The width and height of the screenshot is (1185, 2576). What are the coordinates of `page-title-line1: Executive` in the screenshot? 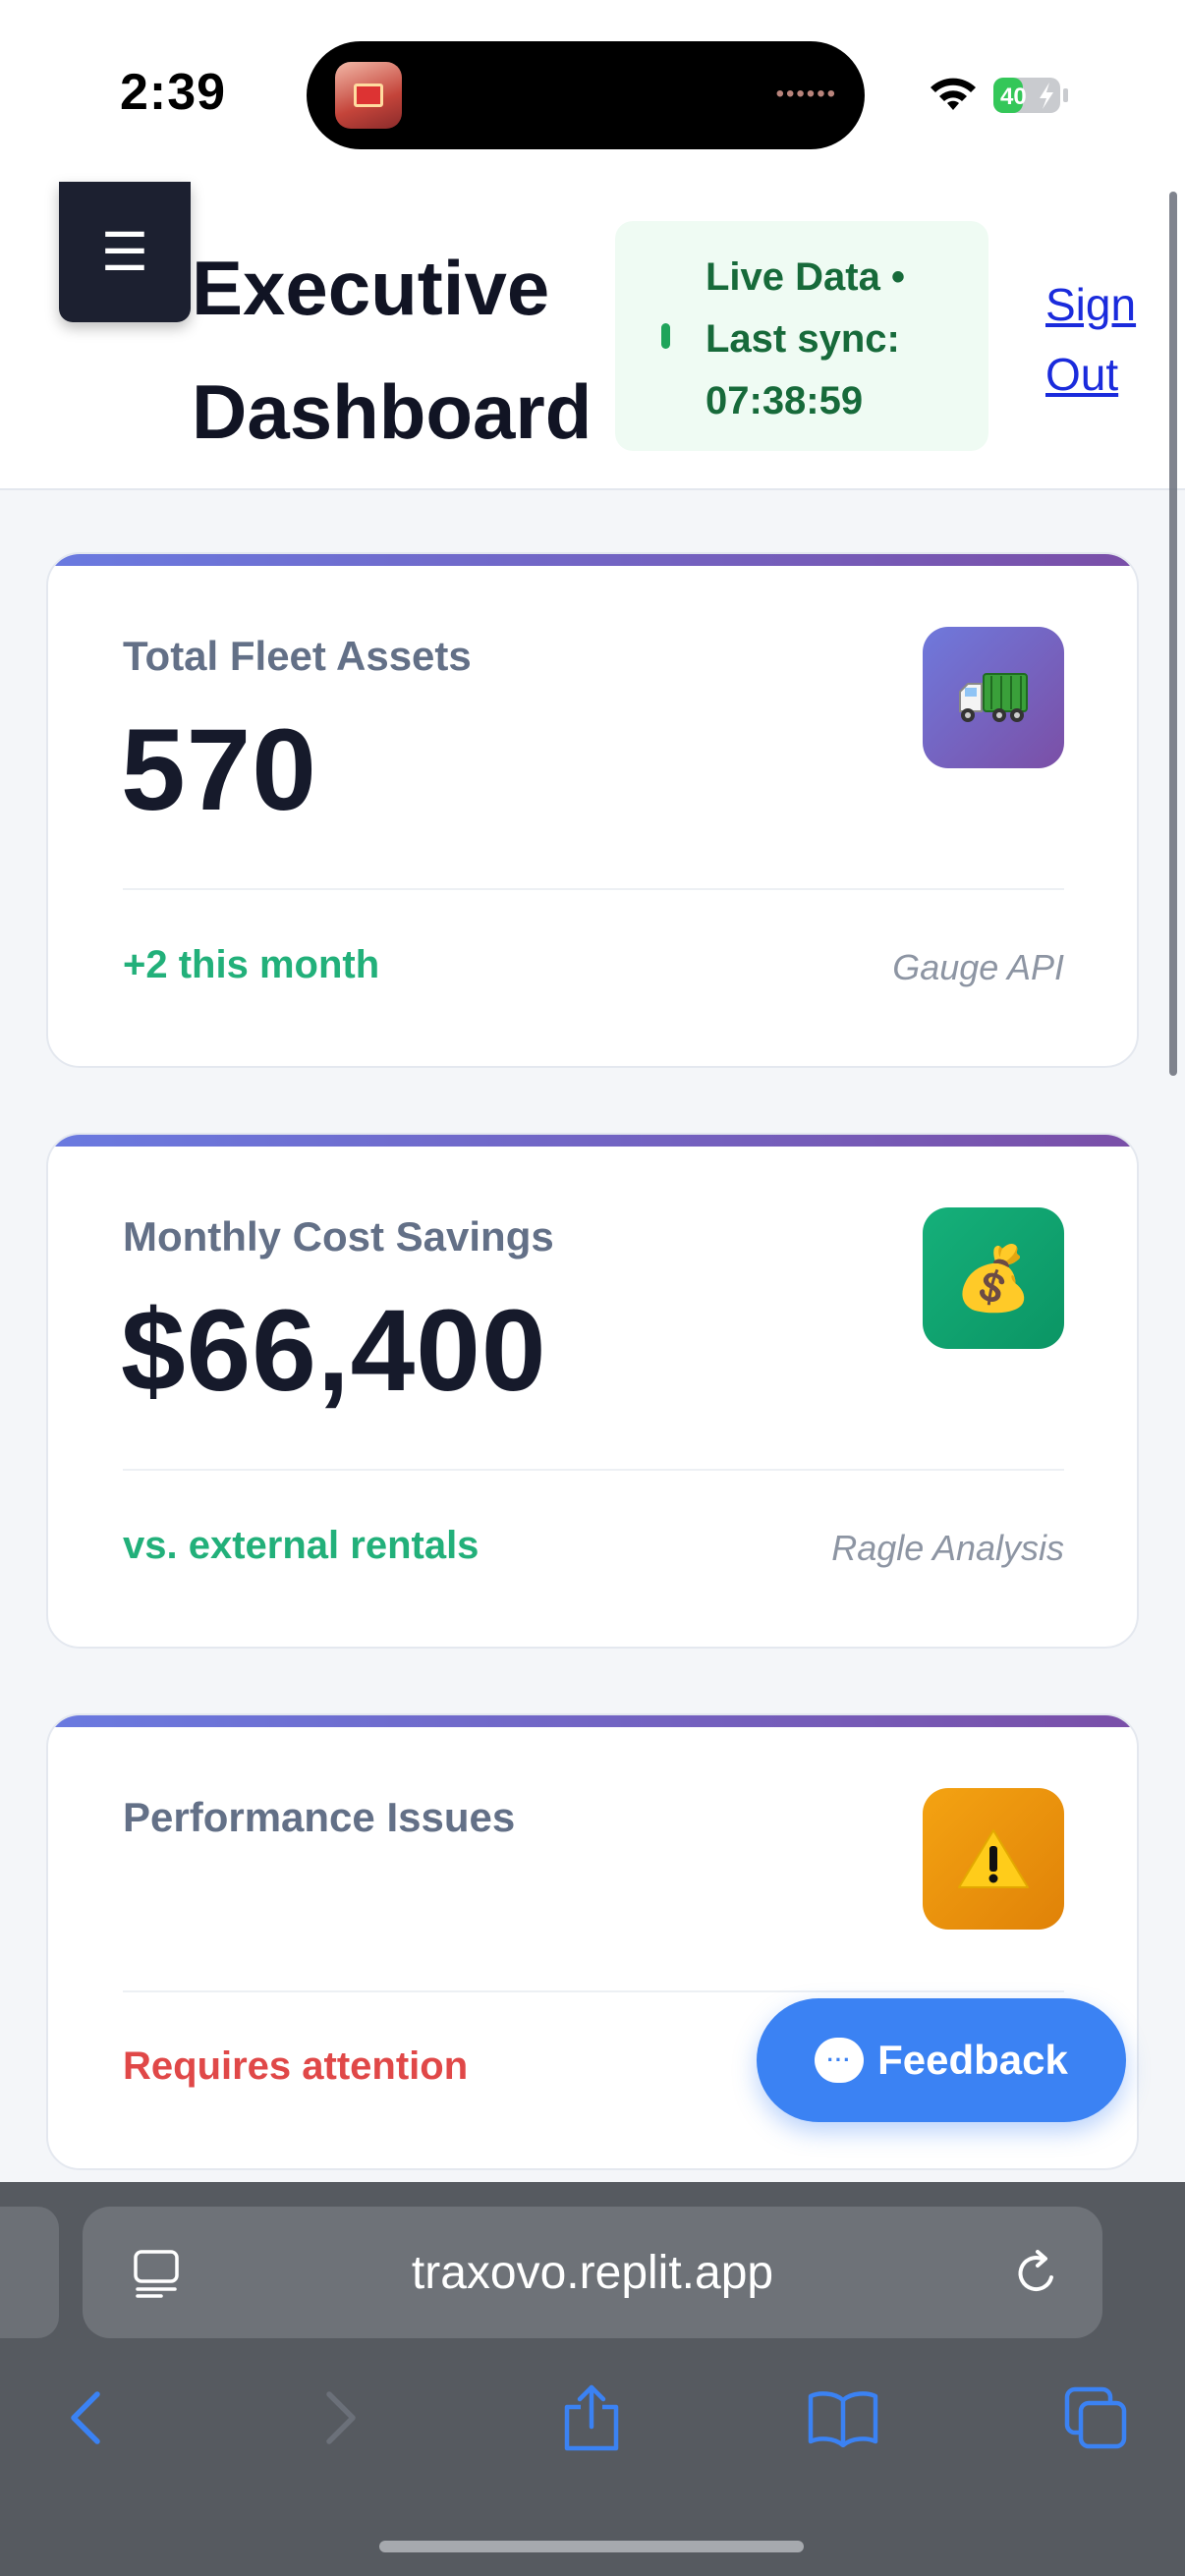 It's located at (371, 288).